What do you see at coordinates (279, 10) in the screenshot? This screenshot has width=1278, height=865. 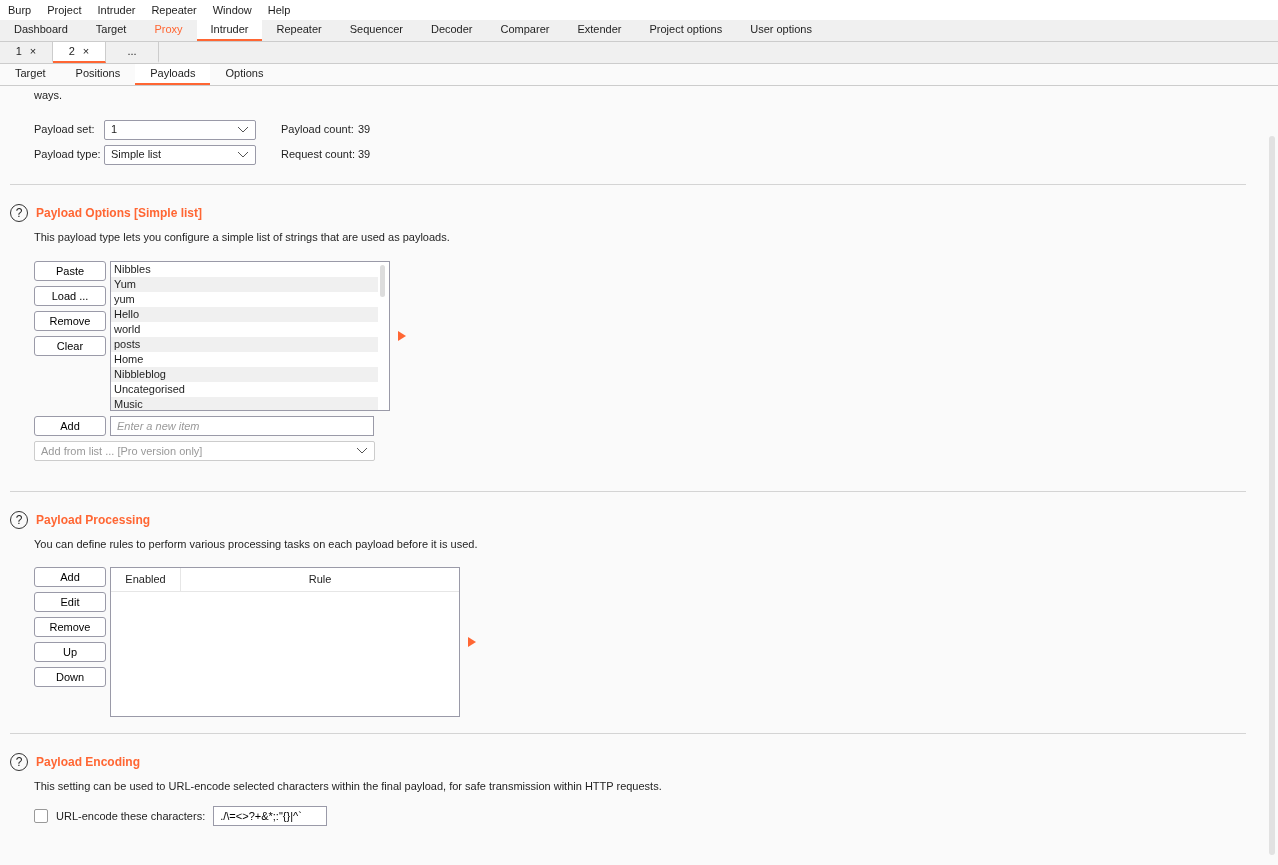 I see `menu-item: Help` at bounding box center [279, 10].